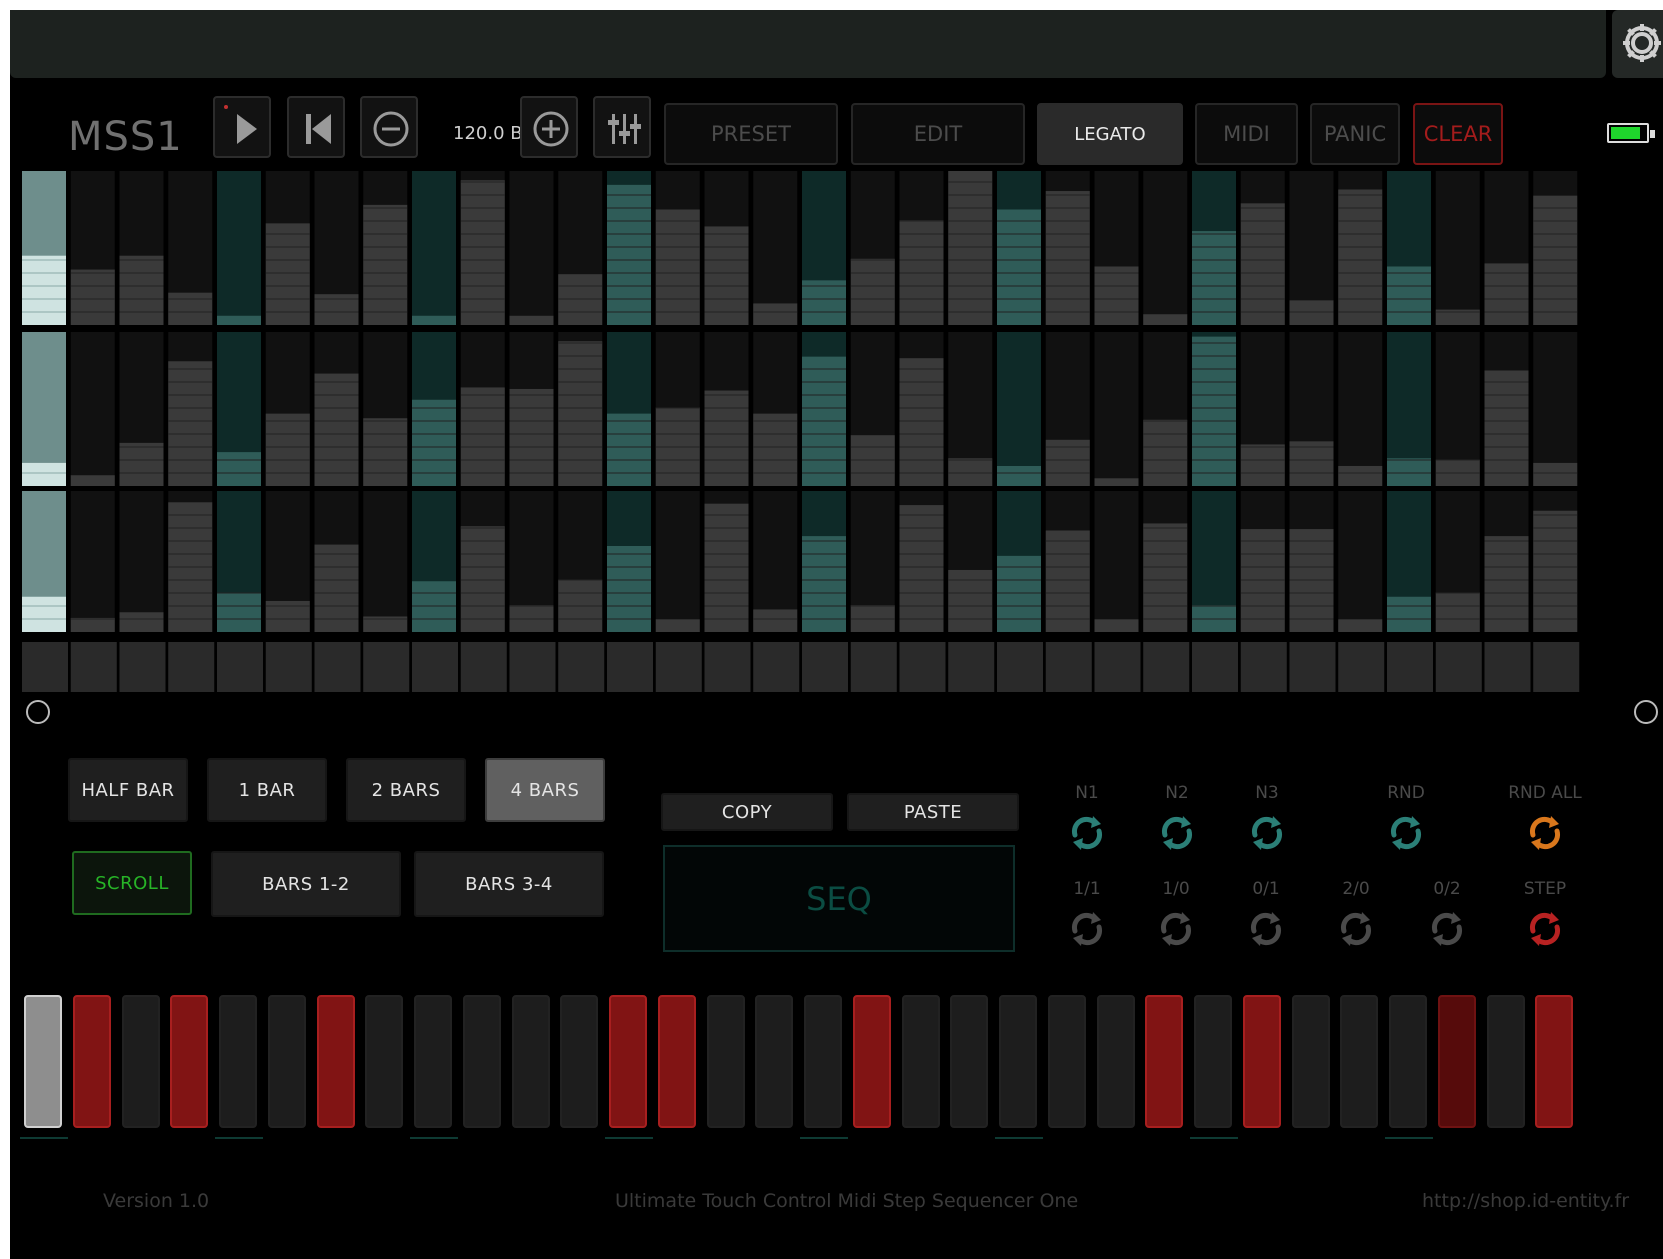 The width and height of the screenshot is (1663, 1259). I want to click on copy-button: COPY, so click(747, 812).